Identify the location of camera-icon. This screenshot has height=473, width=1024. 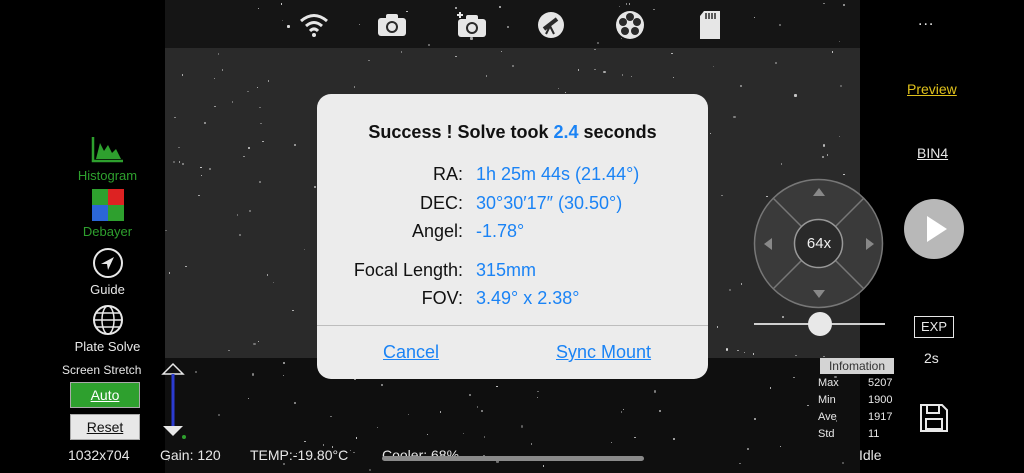
(392, 25).